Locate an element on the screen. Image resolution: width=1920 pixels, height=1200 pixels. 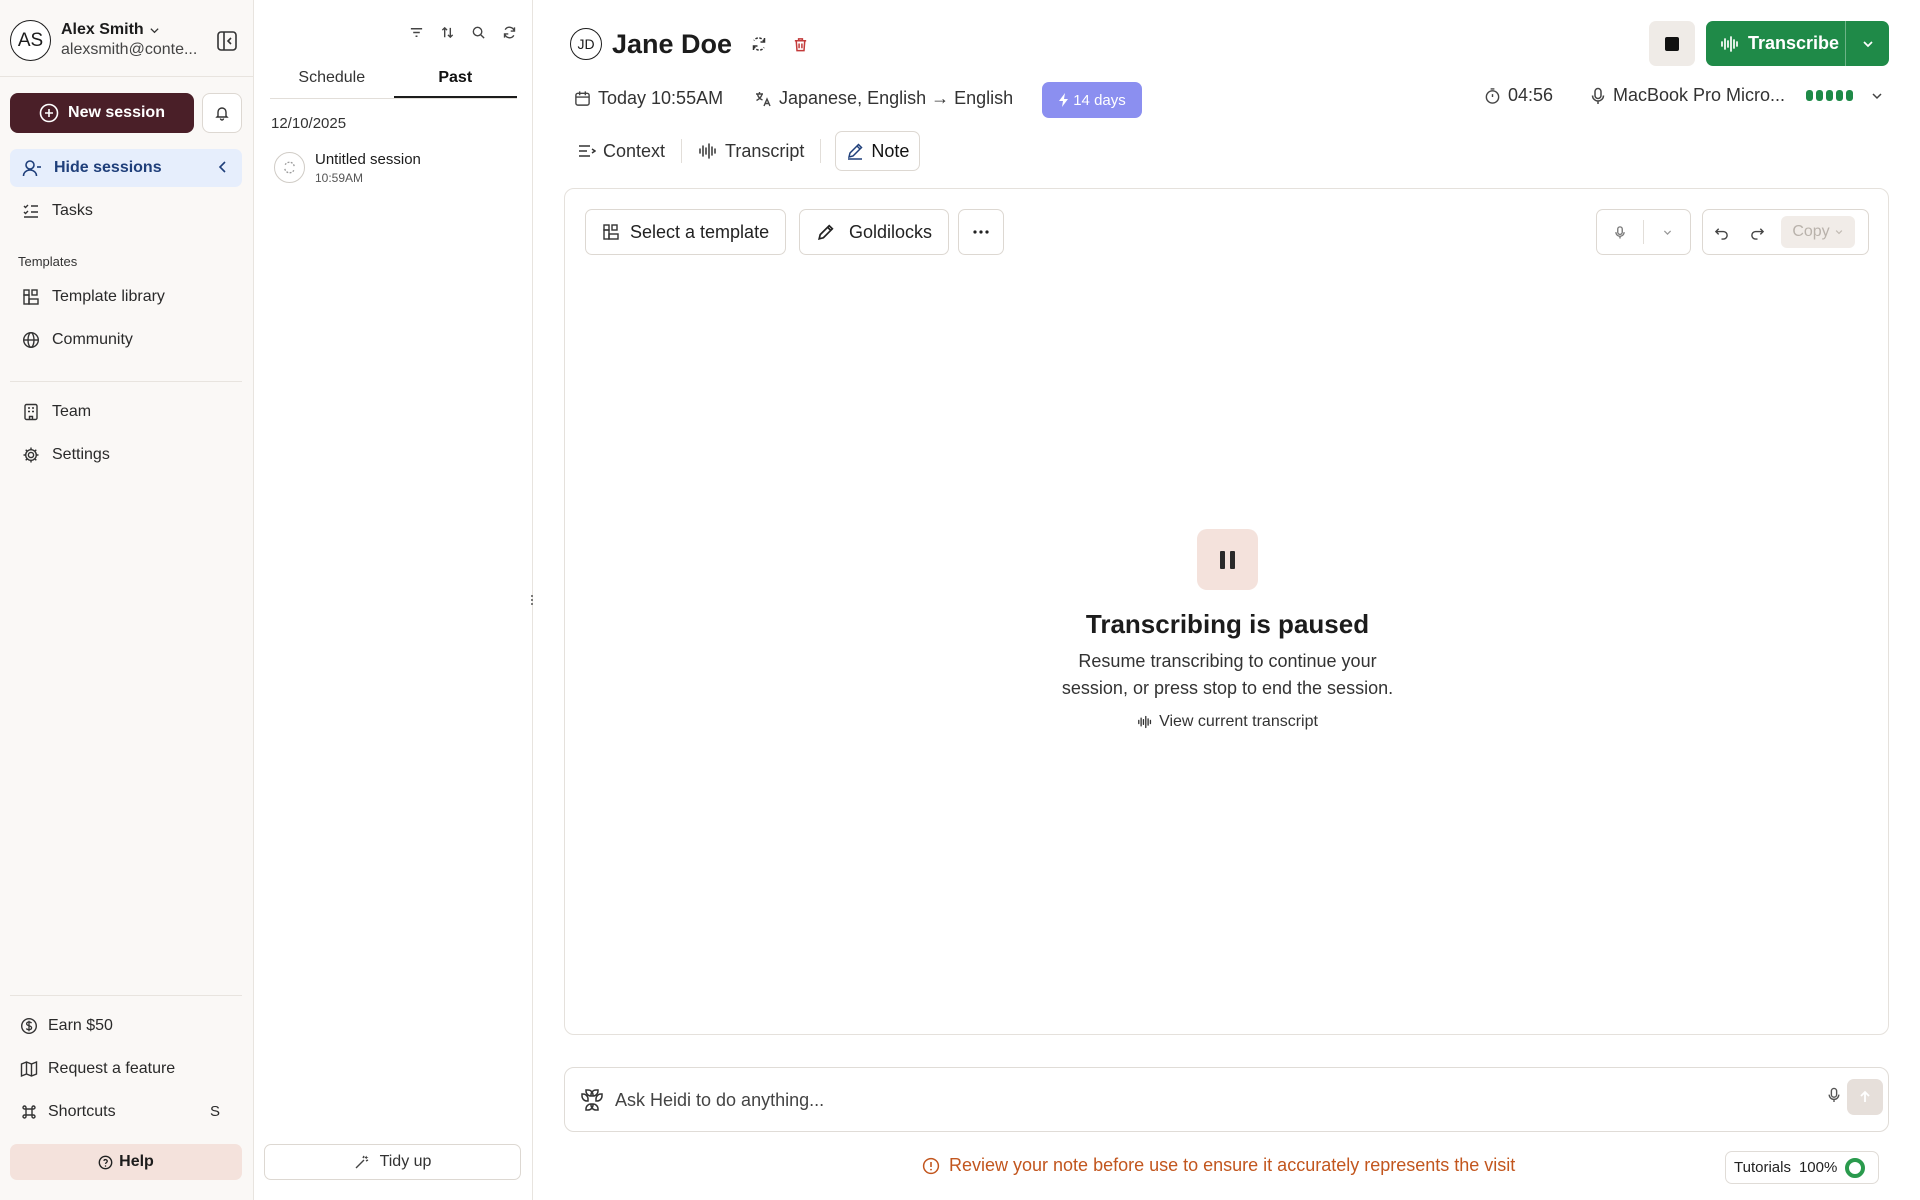
sidebar-item-request-feature: Request a feature is located at coordinates (126, 1069).